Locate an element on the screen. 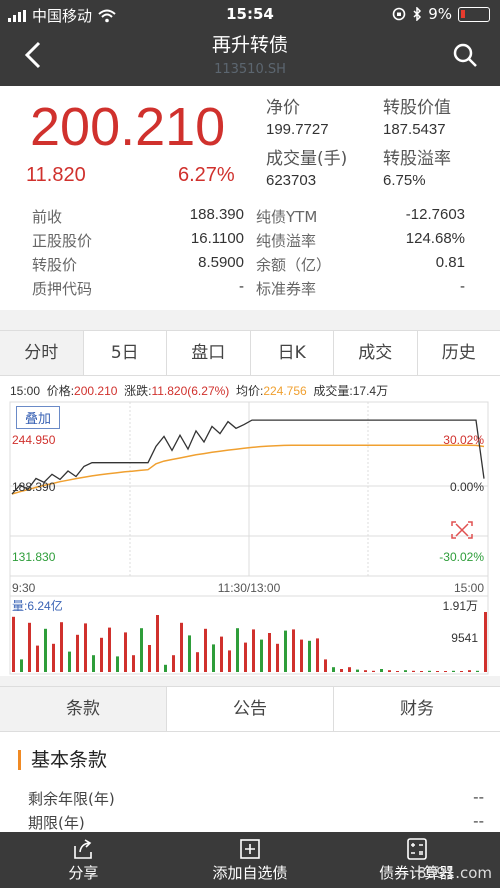 This screenshot has height=888, width=500. avg-price-line is located at coordinates (248, 469).